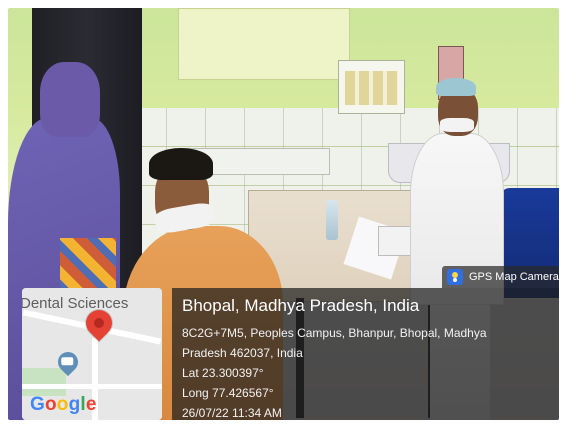 This screenshot has height=428, width=567. I want to click on gps-map-camera-icon, so click(455, 277).